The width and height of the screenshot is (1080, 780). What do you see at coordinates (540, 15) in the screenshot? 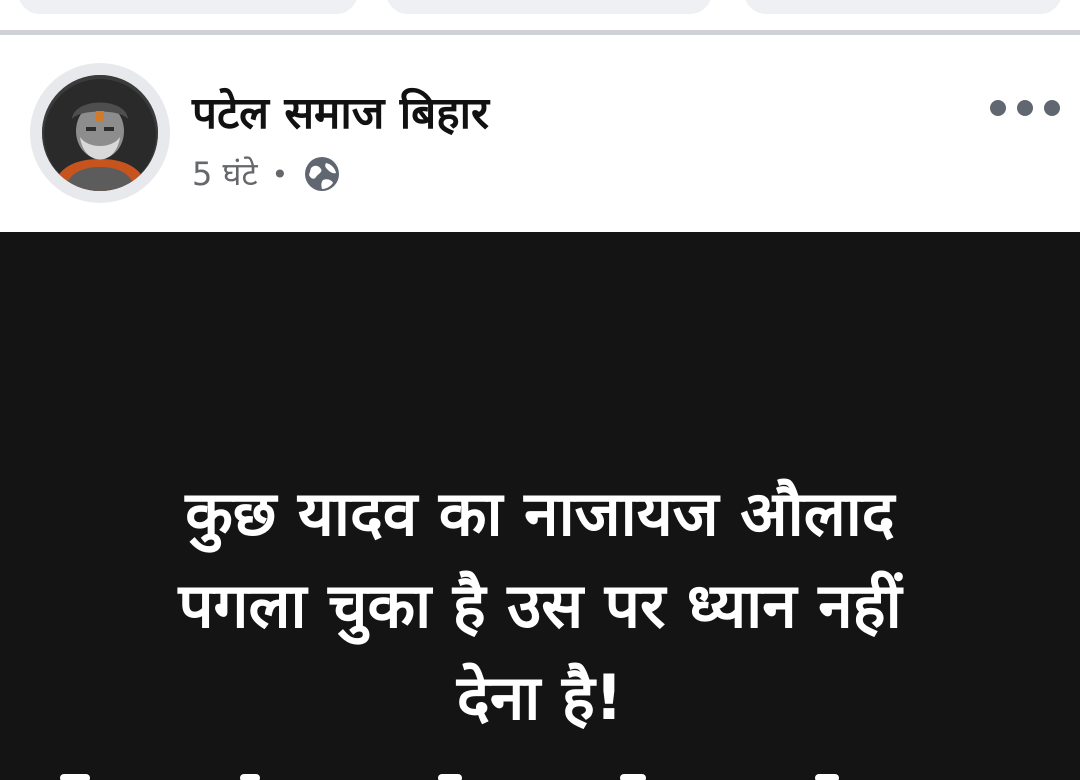
I see `top-filter-strip` at bounding box center [540, 15].